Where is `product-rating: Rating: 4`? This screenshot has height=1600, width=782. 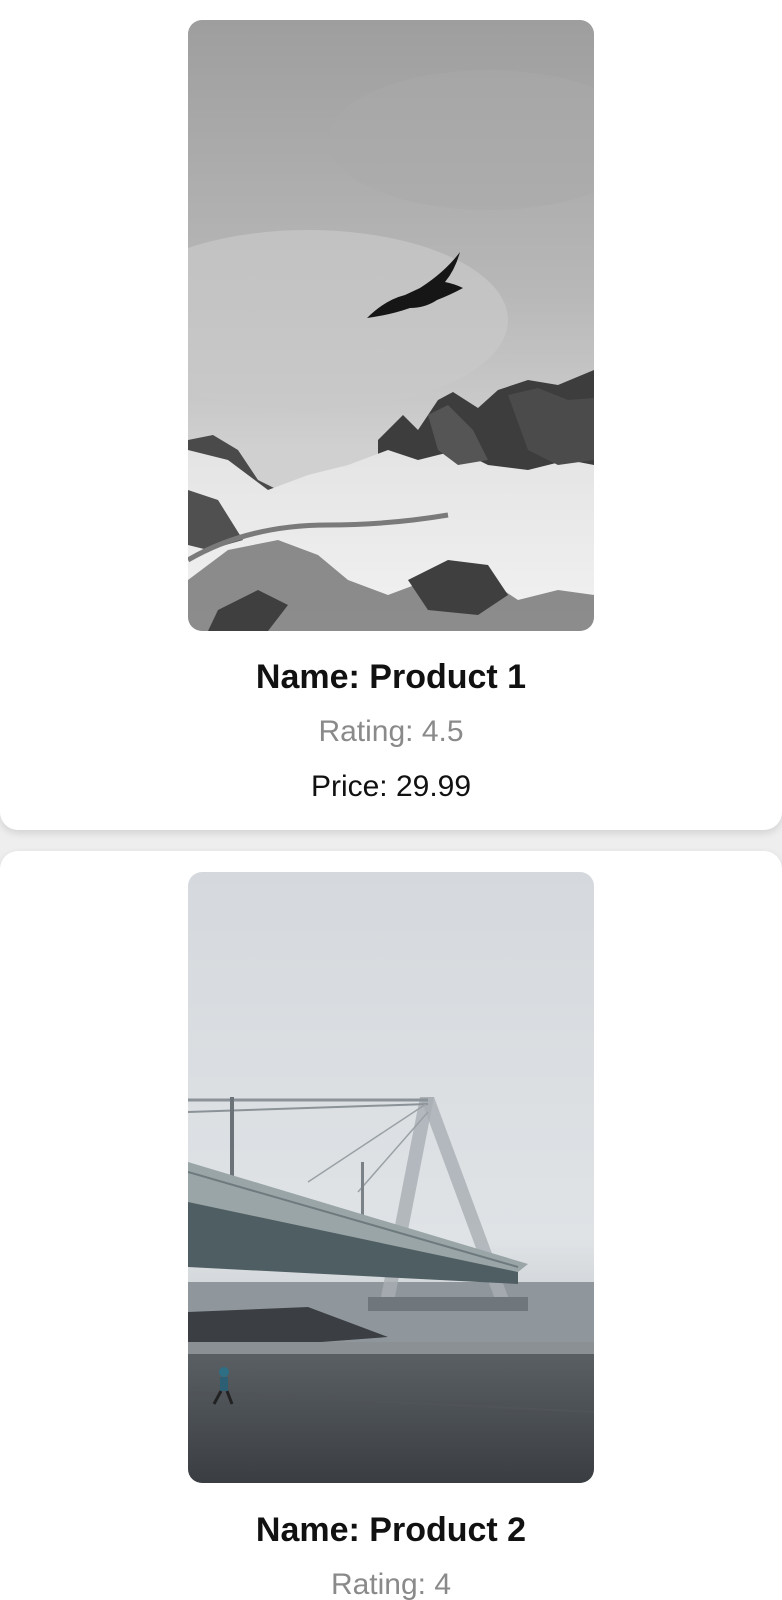 product-rating: Rating: 4 is located at coordinates (391, 1584).